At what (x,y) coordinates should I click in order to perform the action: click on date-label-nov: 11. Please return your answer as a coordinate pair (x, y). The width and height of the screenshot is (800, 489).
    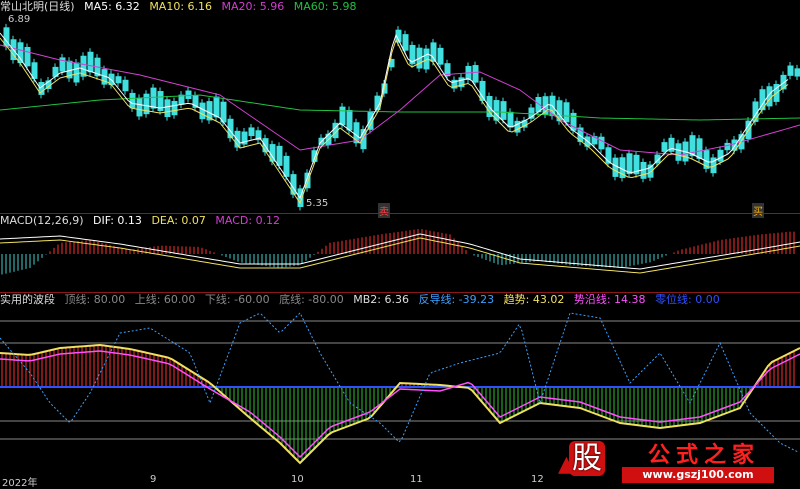
    Looking at the image, I should click on (416, 479).